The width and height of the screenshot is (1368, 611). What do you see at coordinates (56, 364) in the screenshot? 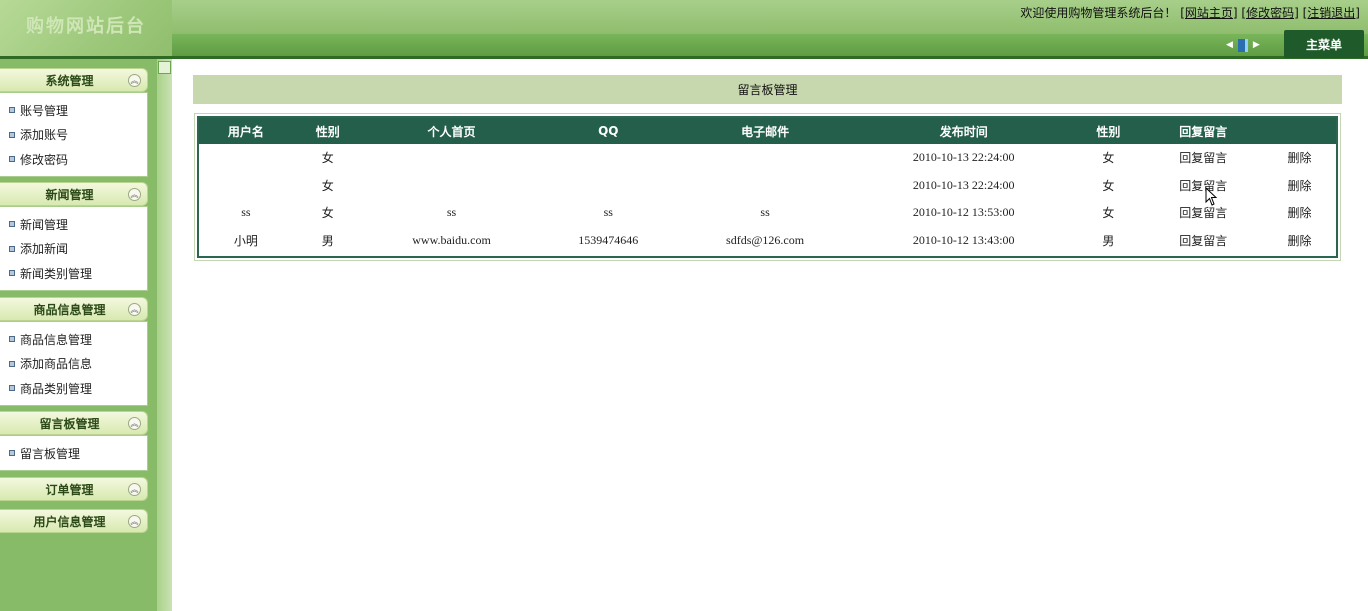
I see `sidebar-item-label: 添加商品信息` at bounding box center [56, 364].